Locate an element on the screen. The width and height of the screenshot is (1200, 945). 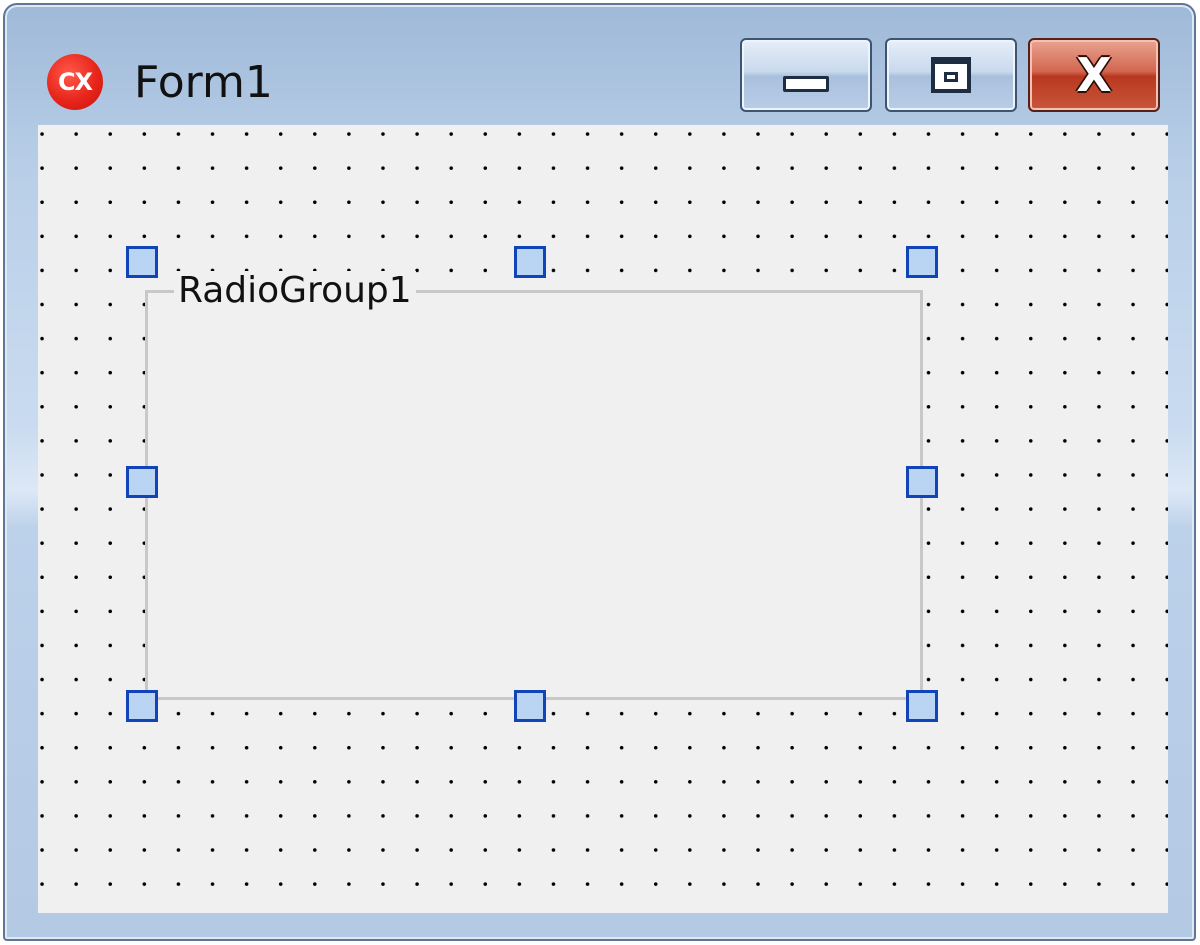
close-button: X is located at coordinates (1094, 75).